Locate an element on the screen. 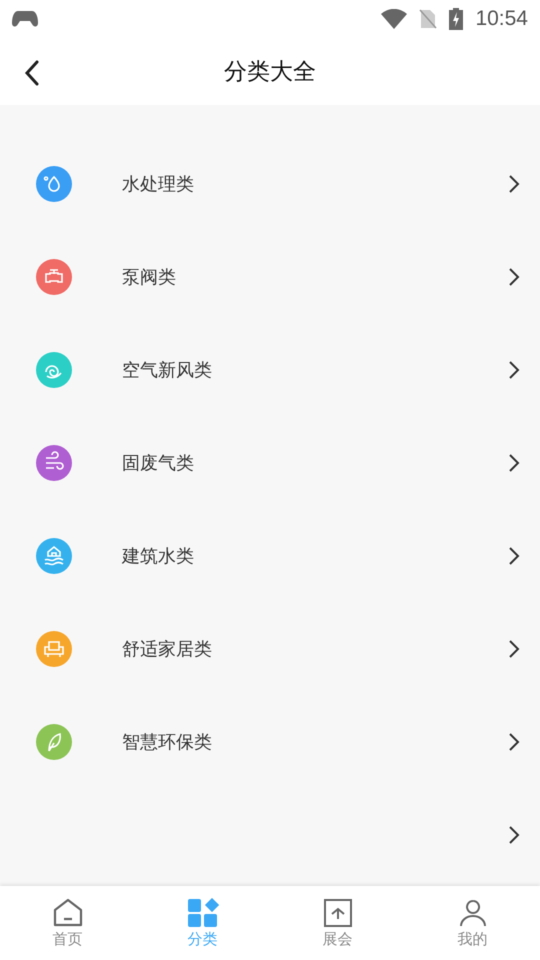 This screenshot has height=960, width=540. category-item: 舒适家居类 is located at coordinates (270, 648).